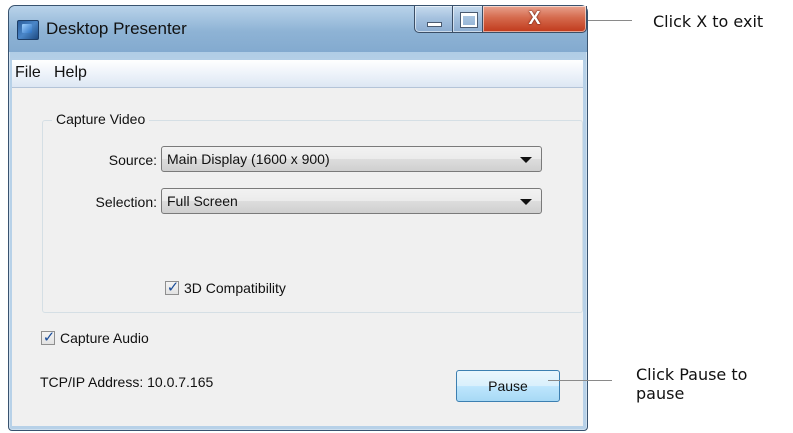  I want to click on maximize-button, so click(468, 19).